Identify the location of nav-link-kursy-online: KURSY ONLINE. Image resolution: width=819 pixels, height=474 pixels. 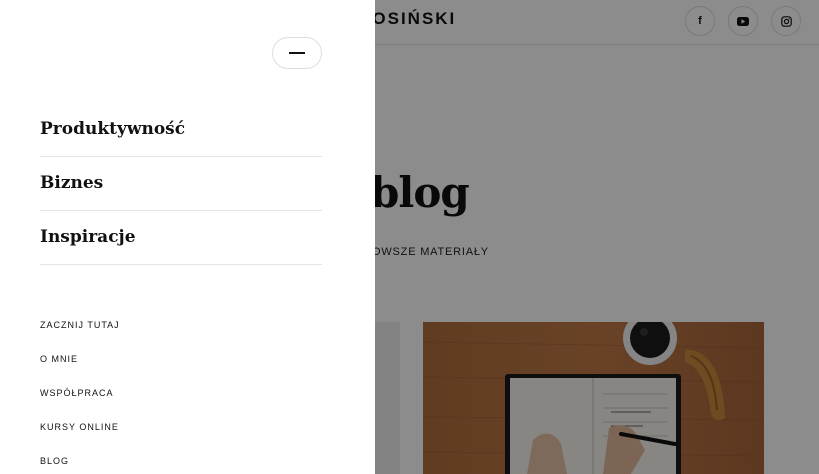
(79, 427).